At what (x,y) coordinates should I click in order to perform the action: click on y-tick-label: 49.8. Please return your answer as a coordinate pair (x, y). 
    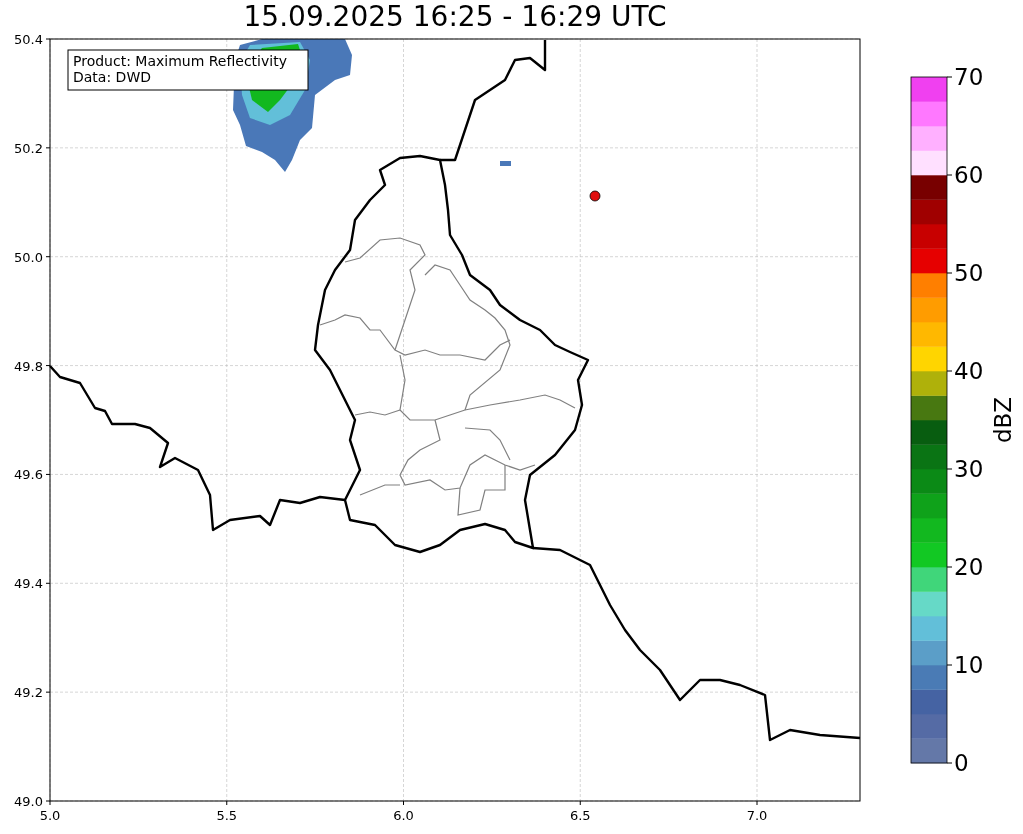
    Looking at the image, I should click on (28, 366).